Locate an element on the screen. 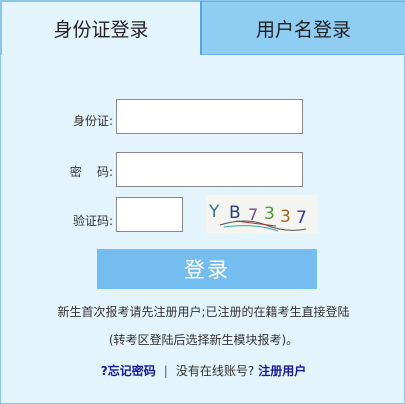 The width and height of the screenshot is (405, 404). footer-links: ?忘记密码 | 没有在线账号? 注册用户 is located at coordinates (203, 370).